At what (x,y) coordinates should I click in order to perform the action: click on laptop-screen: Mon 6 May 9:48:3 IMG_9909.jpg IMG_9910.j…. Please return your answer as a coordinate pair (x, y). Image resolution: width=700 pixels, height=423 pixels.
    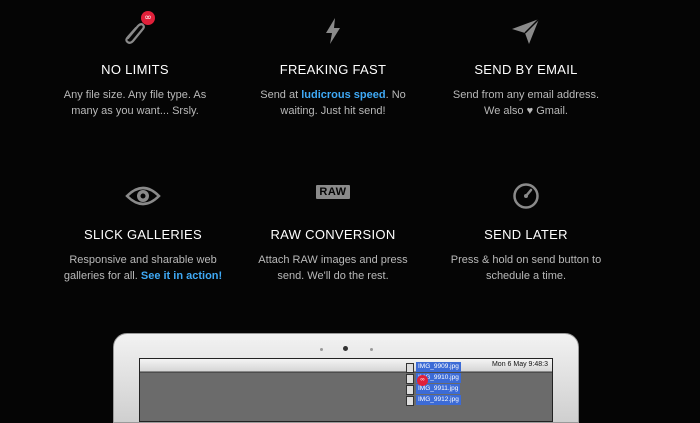
    Looking at the image, I should click on (346, 390).